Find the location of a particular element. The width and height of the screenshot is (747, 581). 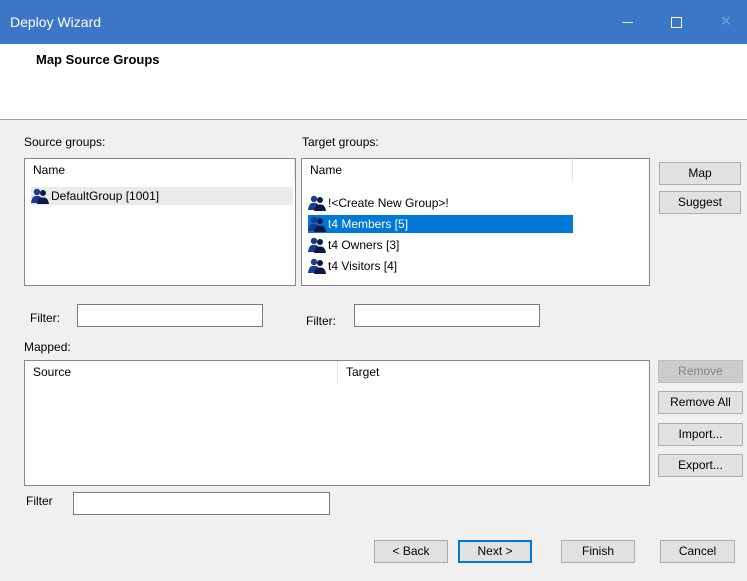

mapped-filter-input is located at coordinates (201, 503).